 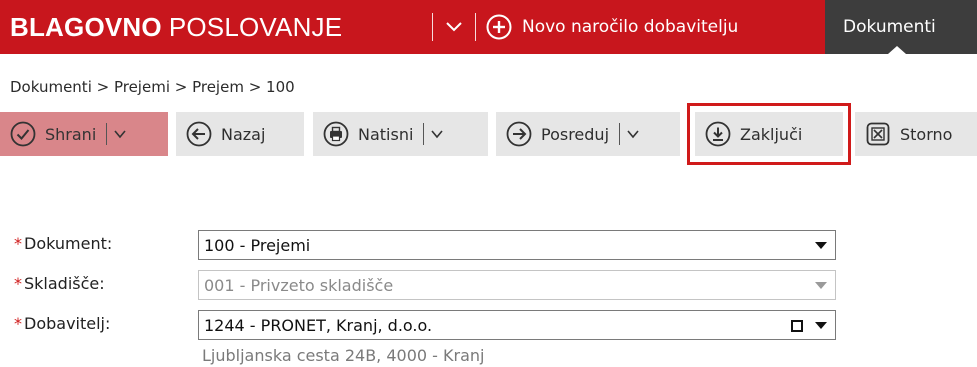 I want to click on print-button: Natisni, so click(x=400, y=134).